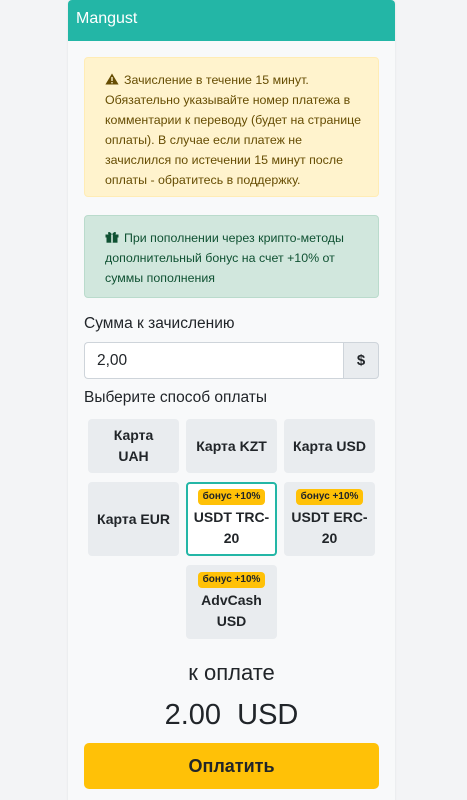 Image resolution: width=467 pixels, height=800 pixels. Describe the element at coordinates (112, 79) in the screenshot. I see `warning-triangle-icon` at that location.